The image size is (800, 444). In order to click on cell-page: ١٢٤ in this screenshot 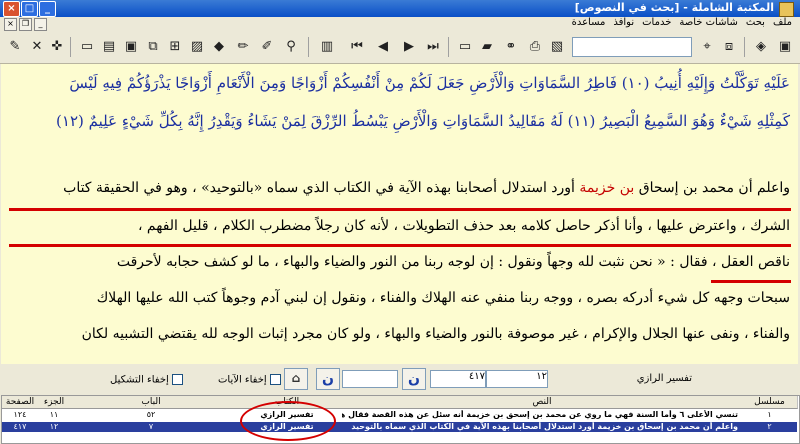, I will do `click(20, 414)`.